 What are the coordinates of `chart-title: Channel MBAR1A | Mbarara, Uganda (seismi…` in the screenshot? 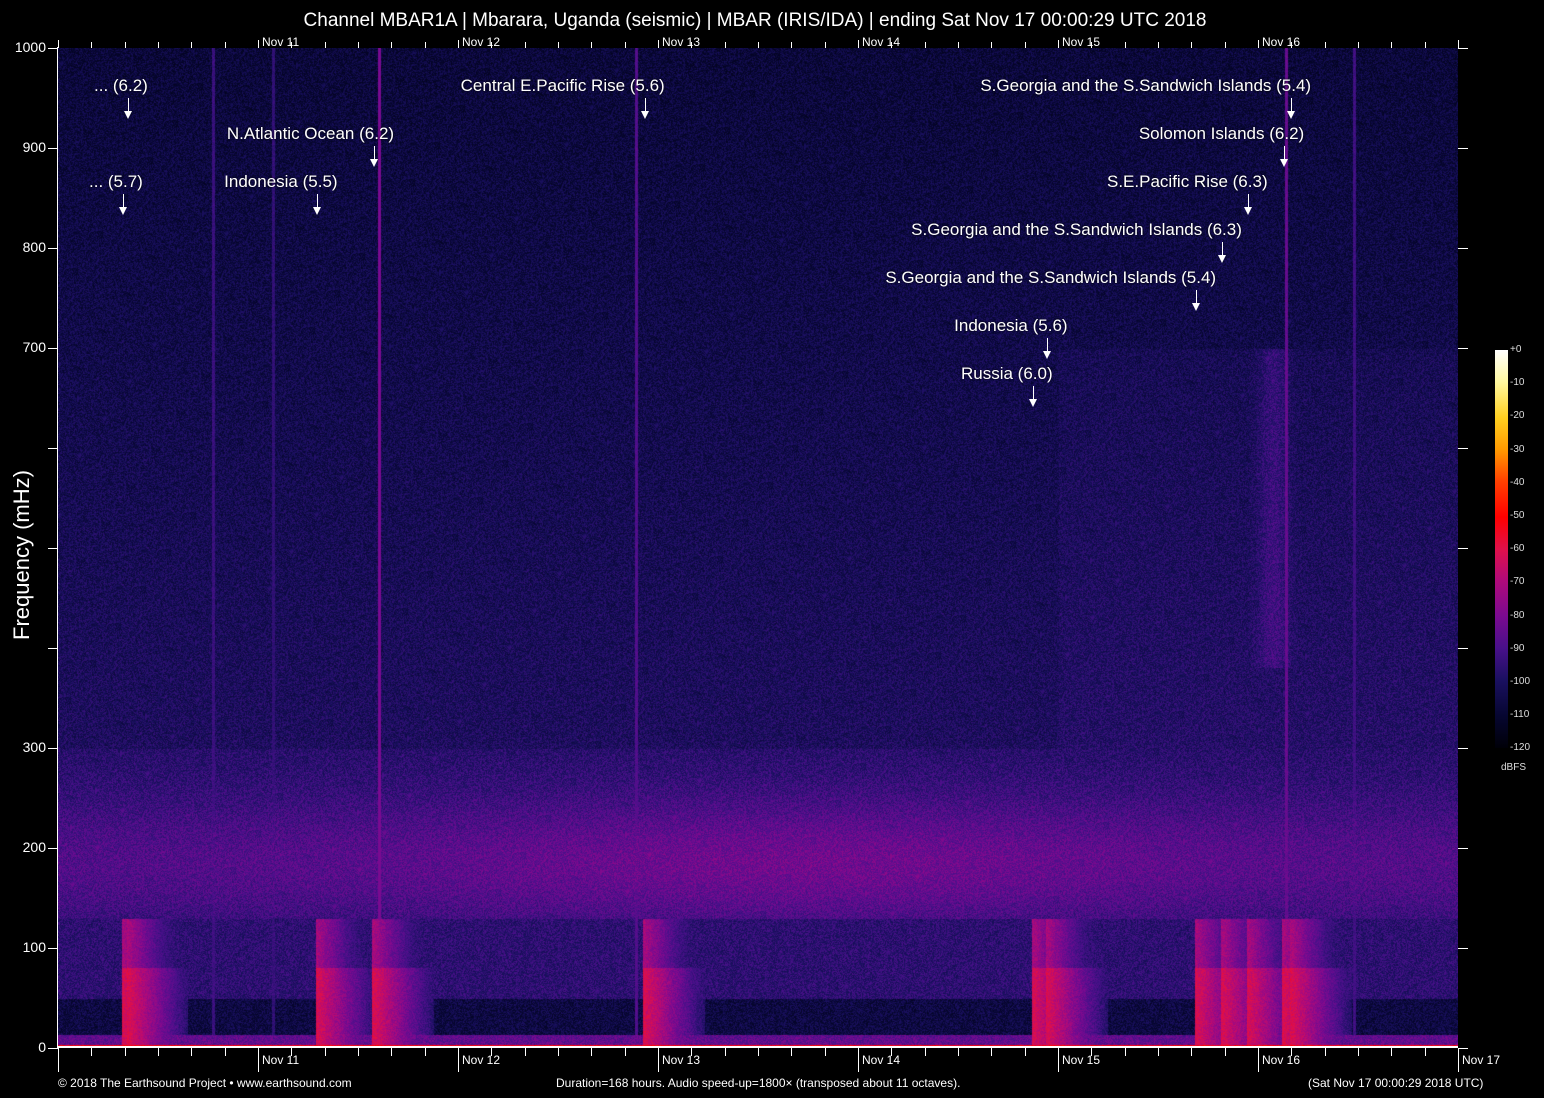 It's located at (755, 20).